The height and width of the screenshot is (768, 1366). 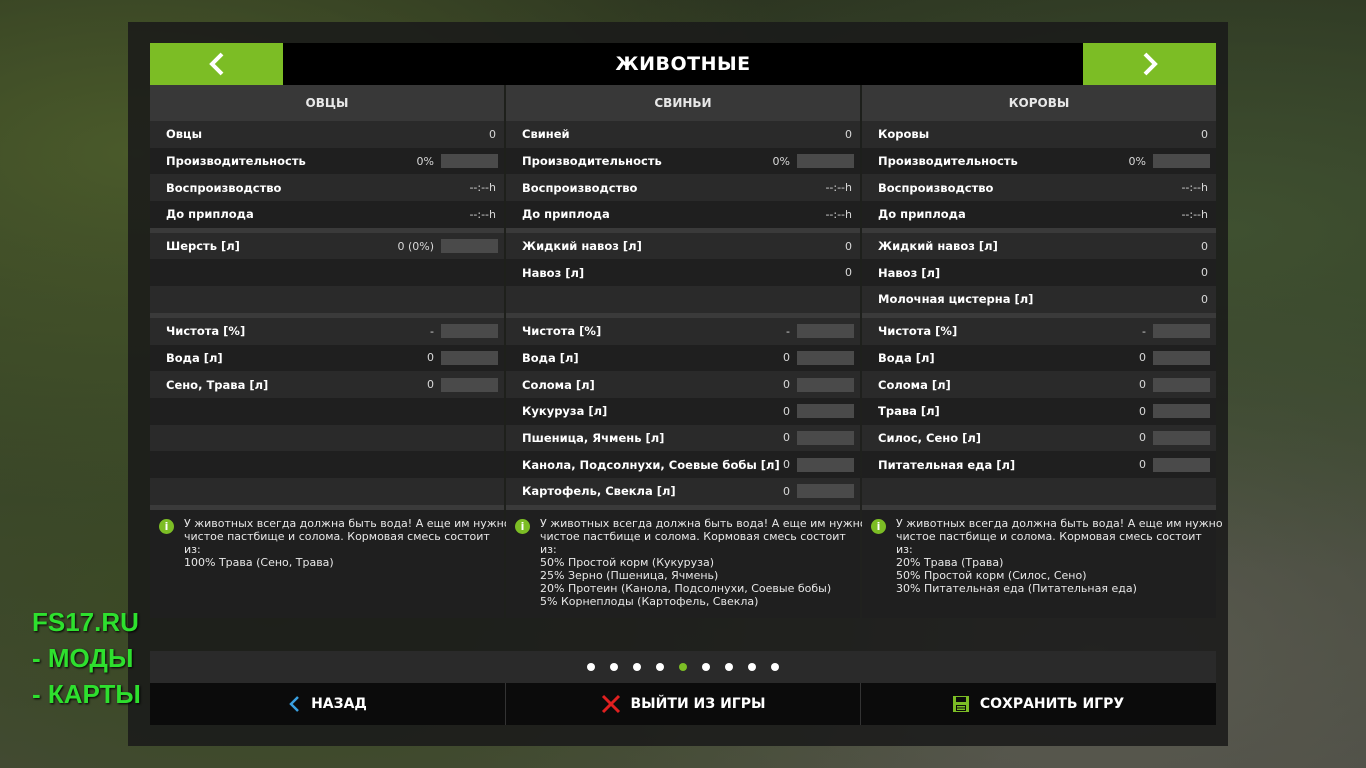 What do you see at coordinates (1039, 331) in the screenshot?
I see `needs-row: Чистота [%] -` at bounding box center [1039, 331].